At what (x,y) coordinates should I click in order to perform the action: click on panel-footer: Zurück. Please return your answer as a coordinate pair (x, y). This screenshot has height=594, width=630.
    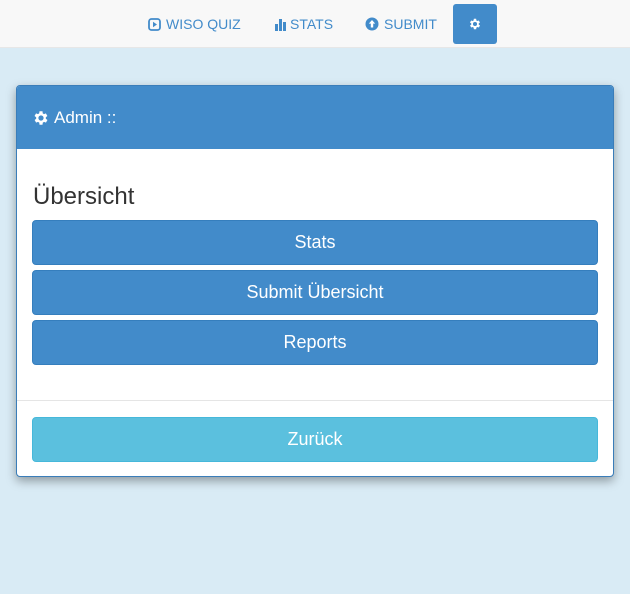
    Looking at the image, I should click on (315, 438).